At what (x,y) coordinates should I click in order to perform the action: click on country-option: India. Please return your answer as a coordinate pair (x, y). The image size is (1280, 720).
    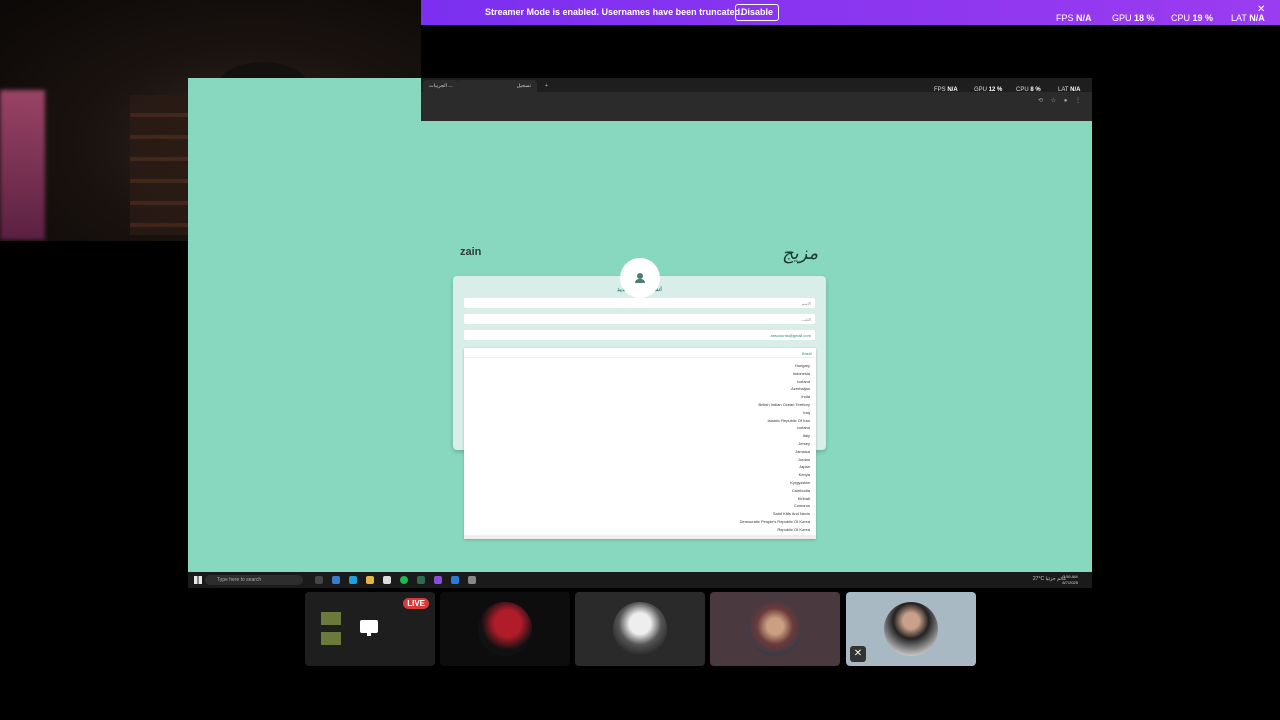
    Looking at the image, I should click on (775, 397).